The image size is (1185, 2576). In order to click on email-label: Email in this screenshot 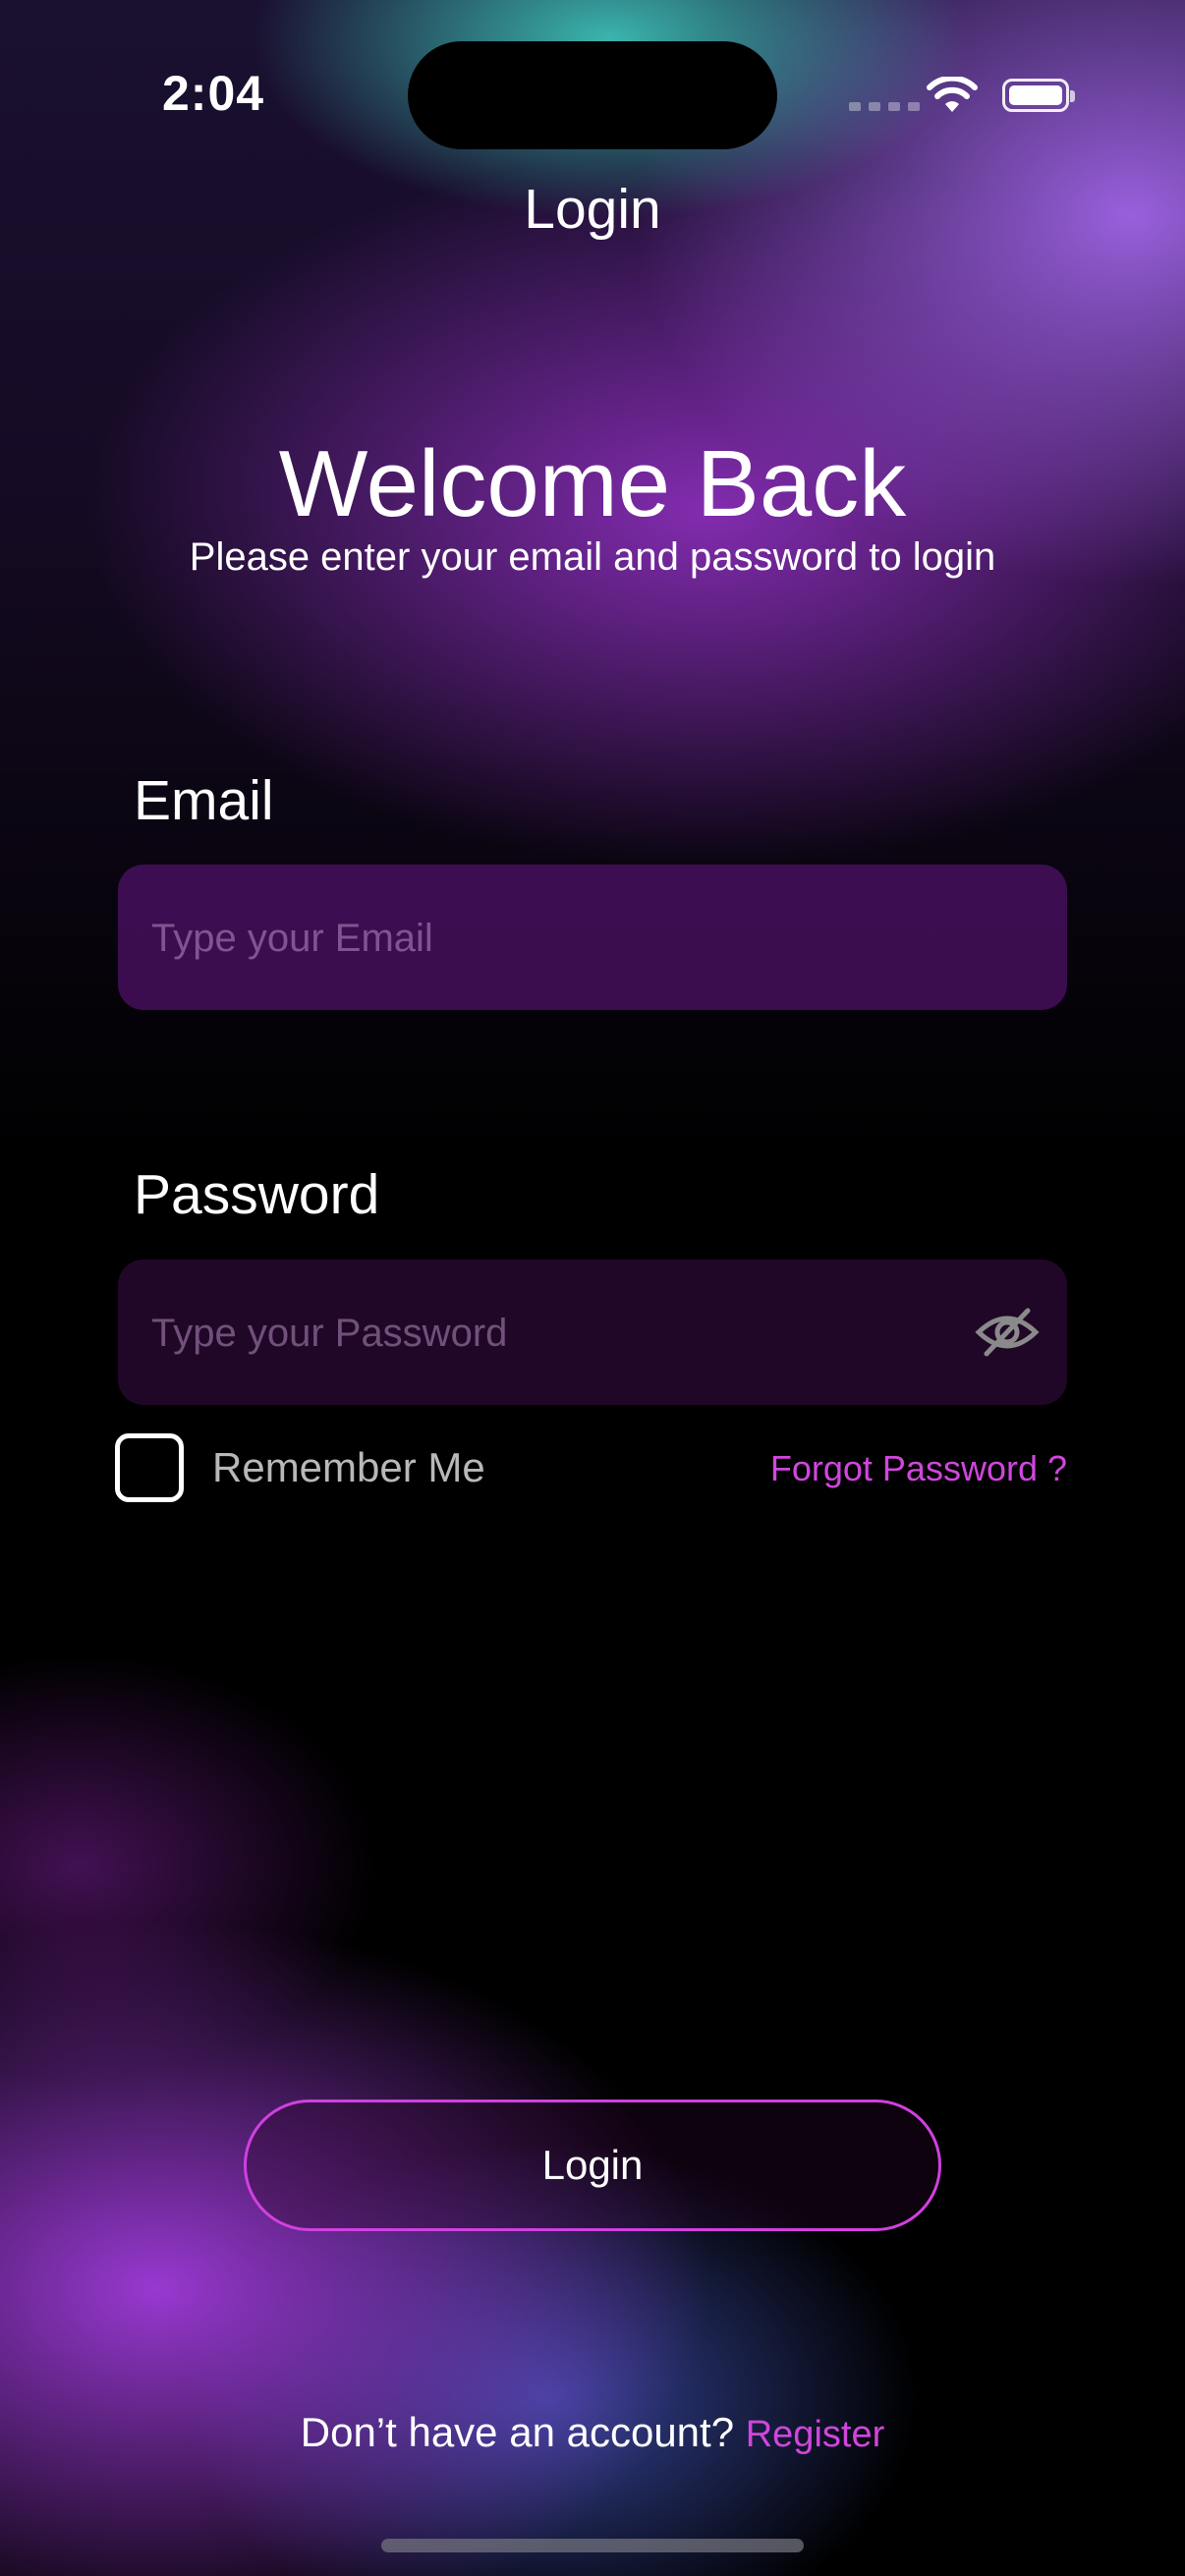, I will do `click(204, 800)`.